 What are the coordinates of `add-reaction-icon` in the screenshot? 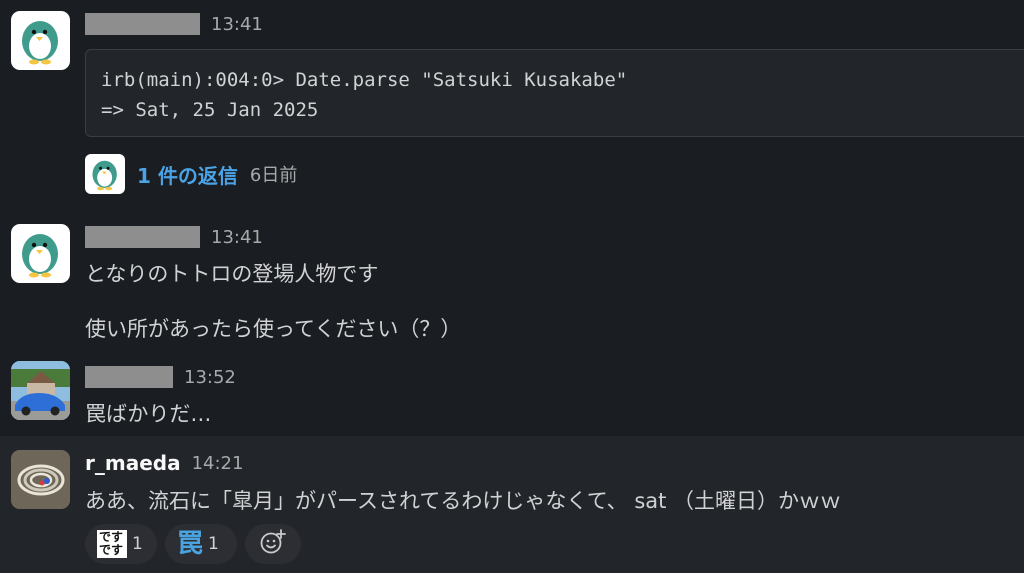 It's located at (273, 544).